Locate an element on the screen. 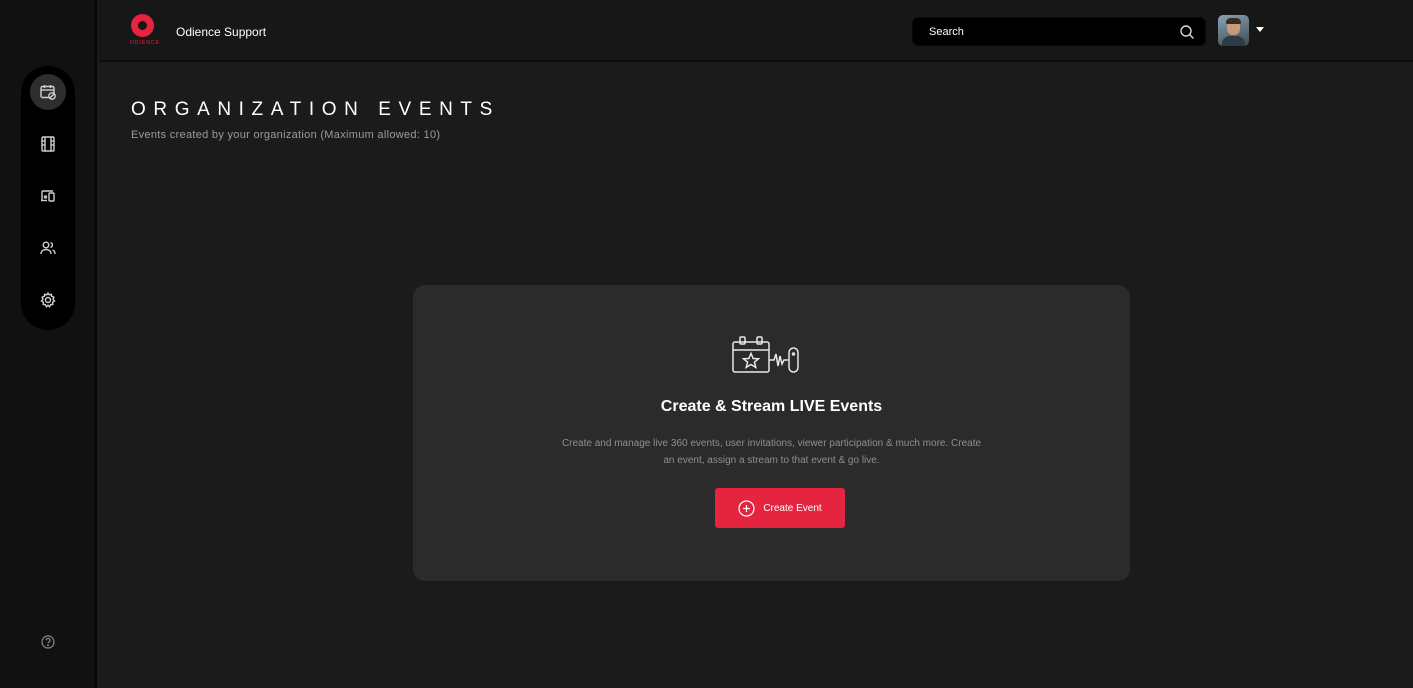  help-button is located at coordinates (48, 642).